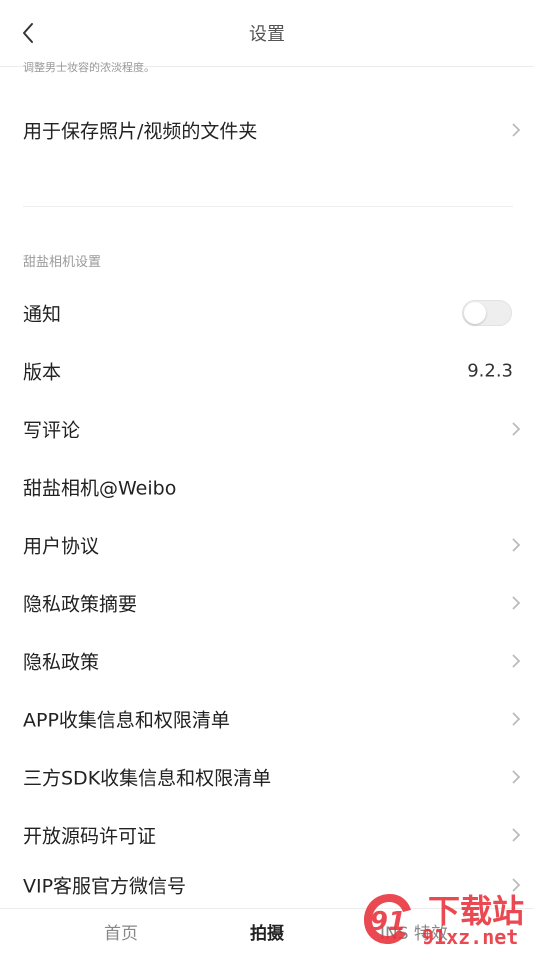  I want to click on vip-wechat-label: VIP客服官方微信号, so click(105, 886).